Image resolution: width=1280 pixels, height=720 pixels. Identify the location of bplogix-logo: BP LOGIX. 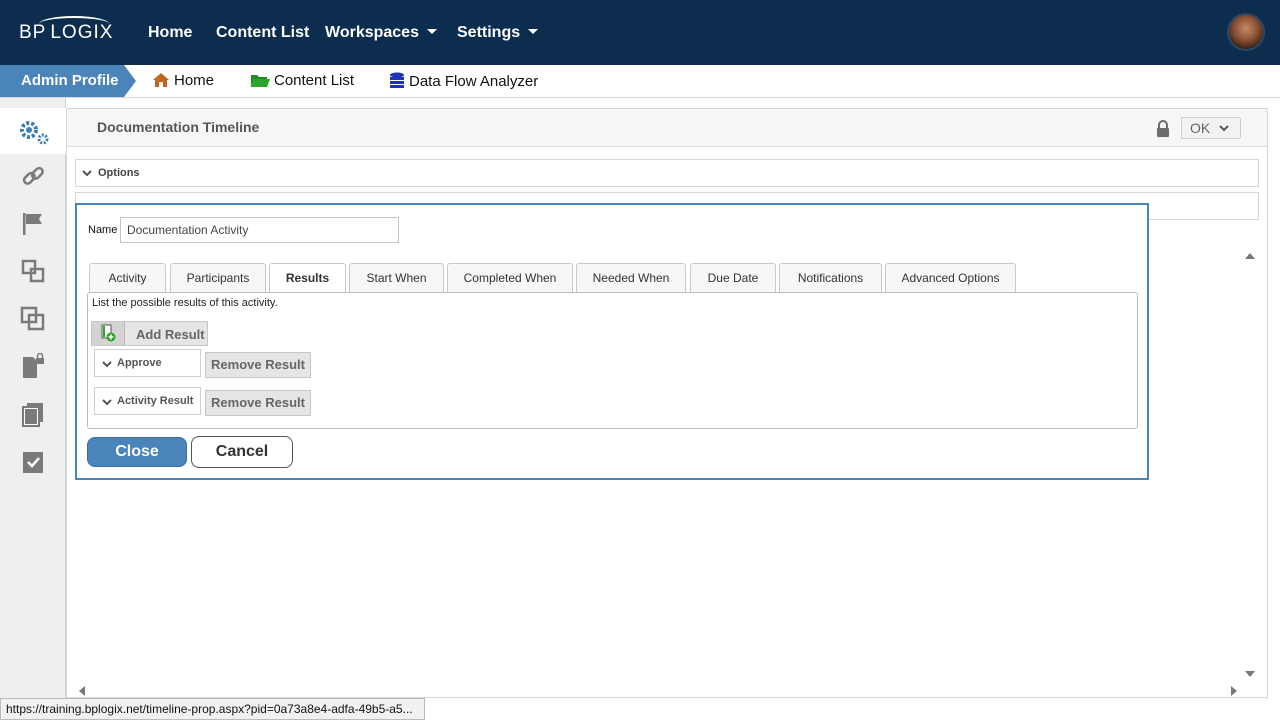
(66, 30).